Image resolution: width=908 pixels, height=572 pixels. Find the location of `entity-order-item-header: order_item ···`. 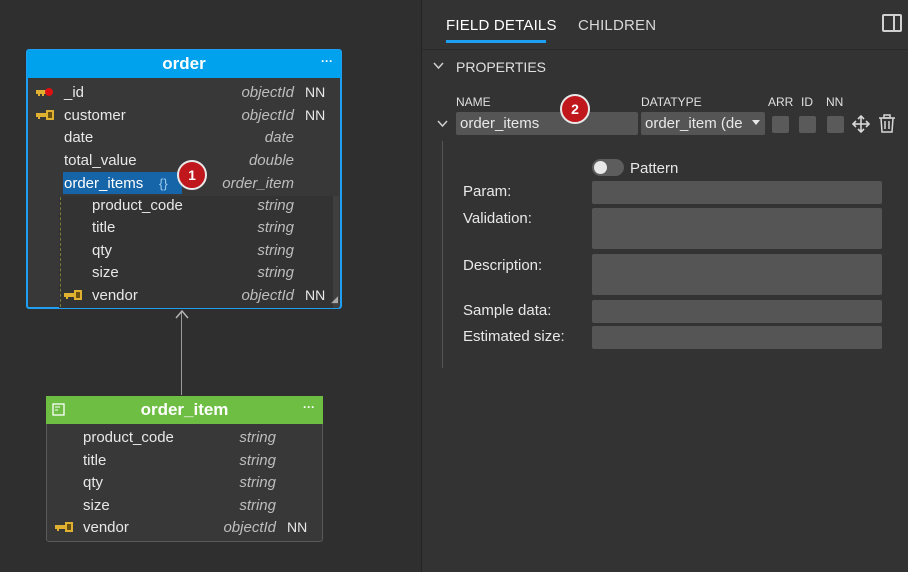

entity-order-item-header: order_item ··· is located at coordinates (184, 410).